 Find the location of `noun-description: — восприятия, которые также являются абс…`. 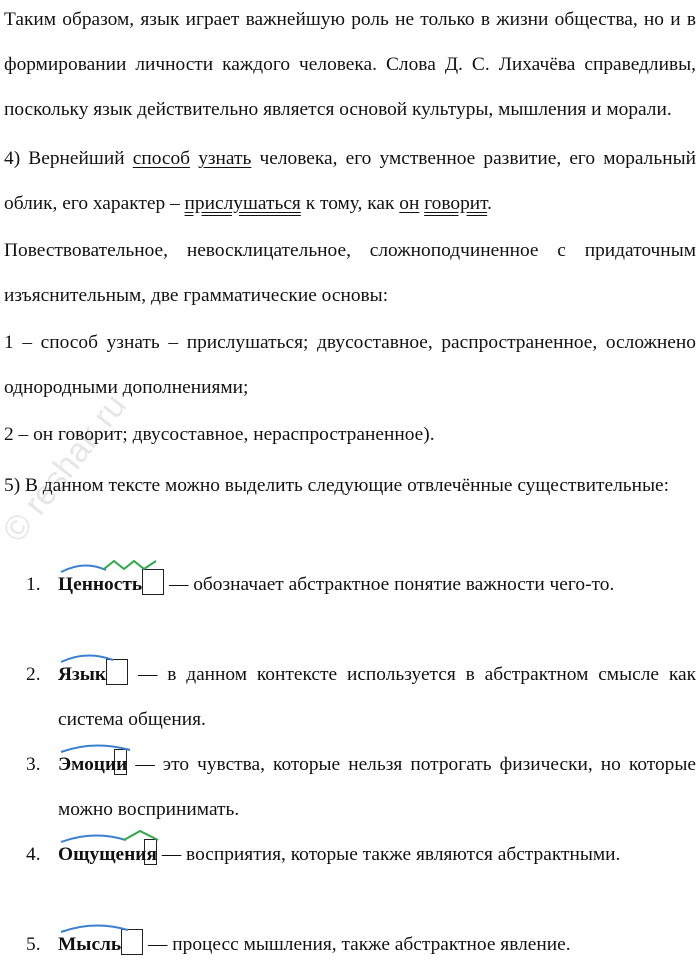

noun-description: — восприятия, которые также являются абс… is located at coordinates (388, 854).